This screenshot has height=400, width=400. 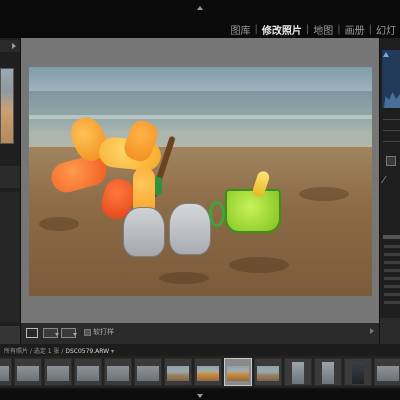 I want to click on expand-navigator-icon, so click(x=14, y=46).